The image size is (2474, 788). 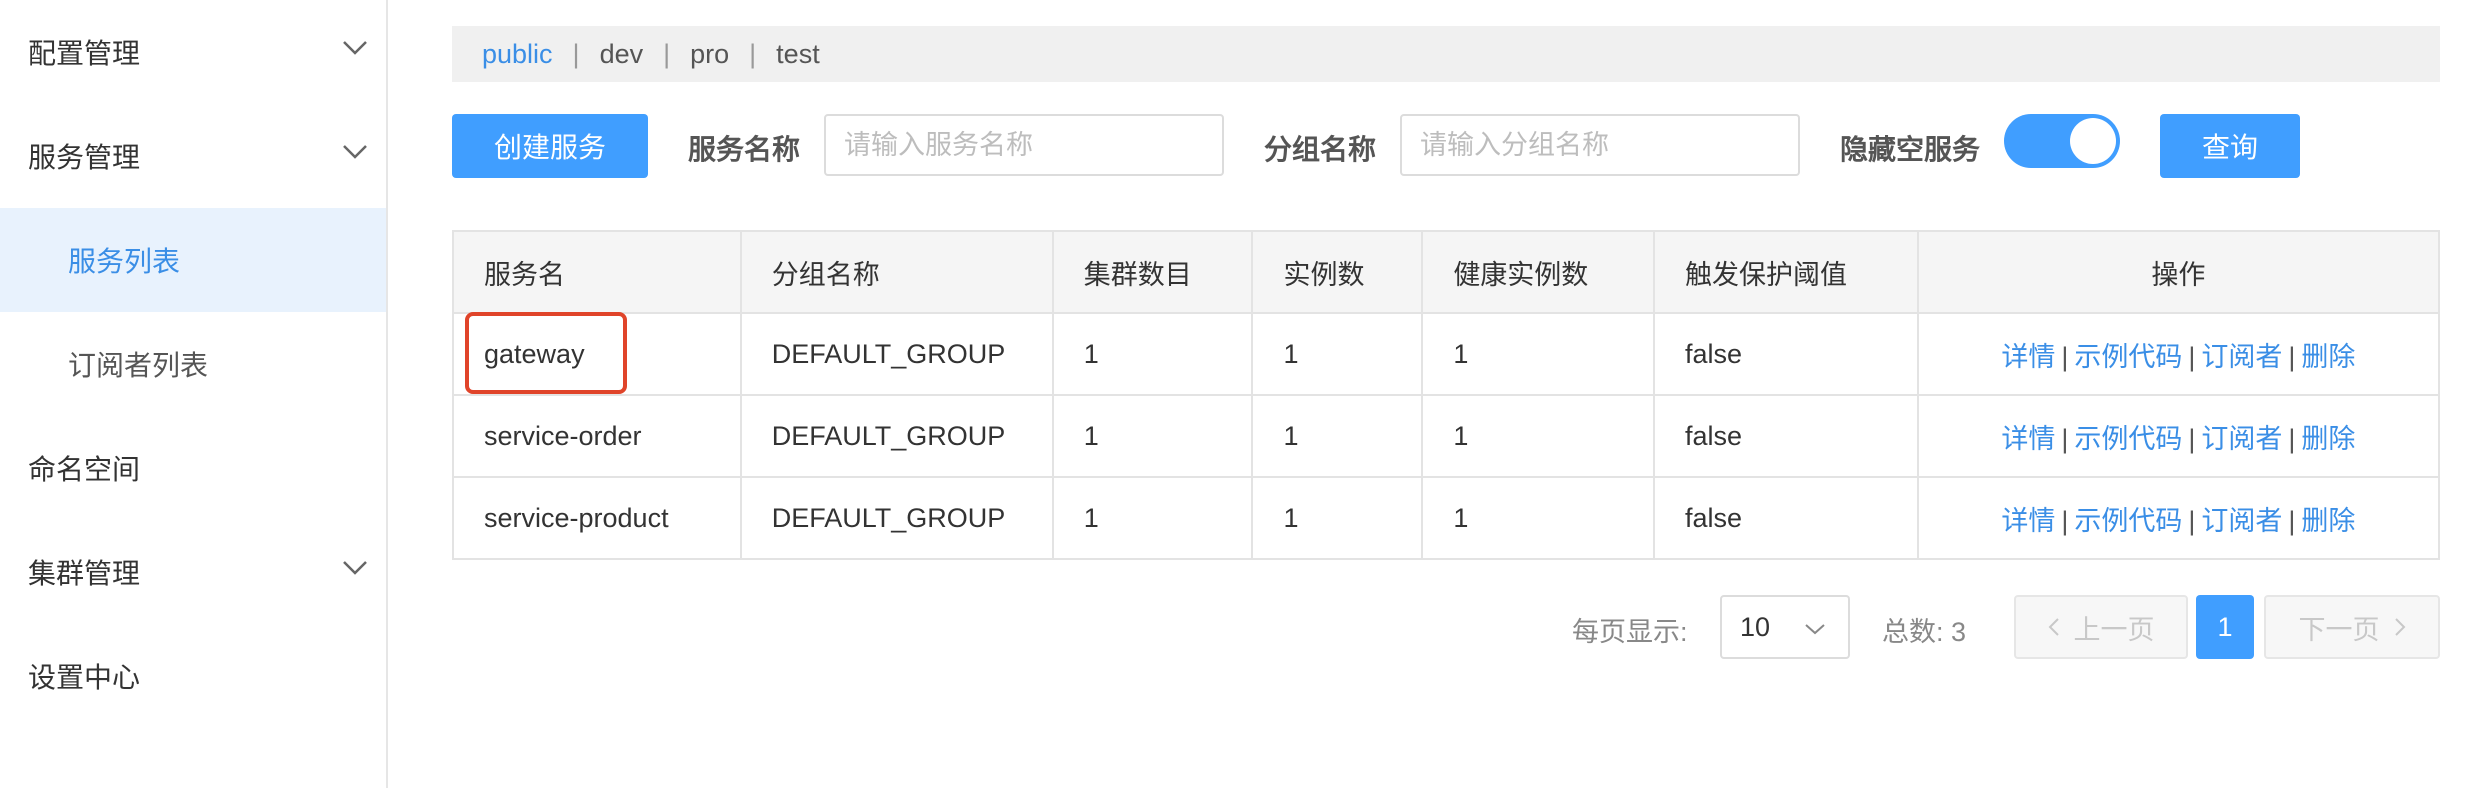 What do you see at coordinates (84, 469) in the screenshot?
I see `sidebar-item-label: 命名空间` at bounding box center [84, 469].